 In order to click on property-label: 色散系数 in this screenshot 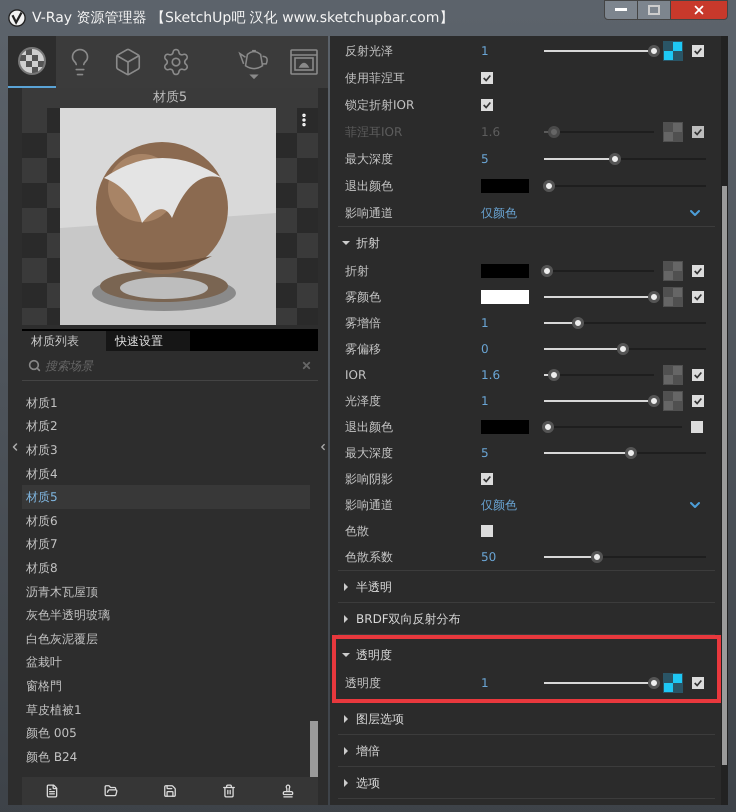, I will do `click(369, 557)`.